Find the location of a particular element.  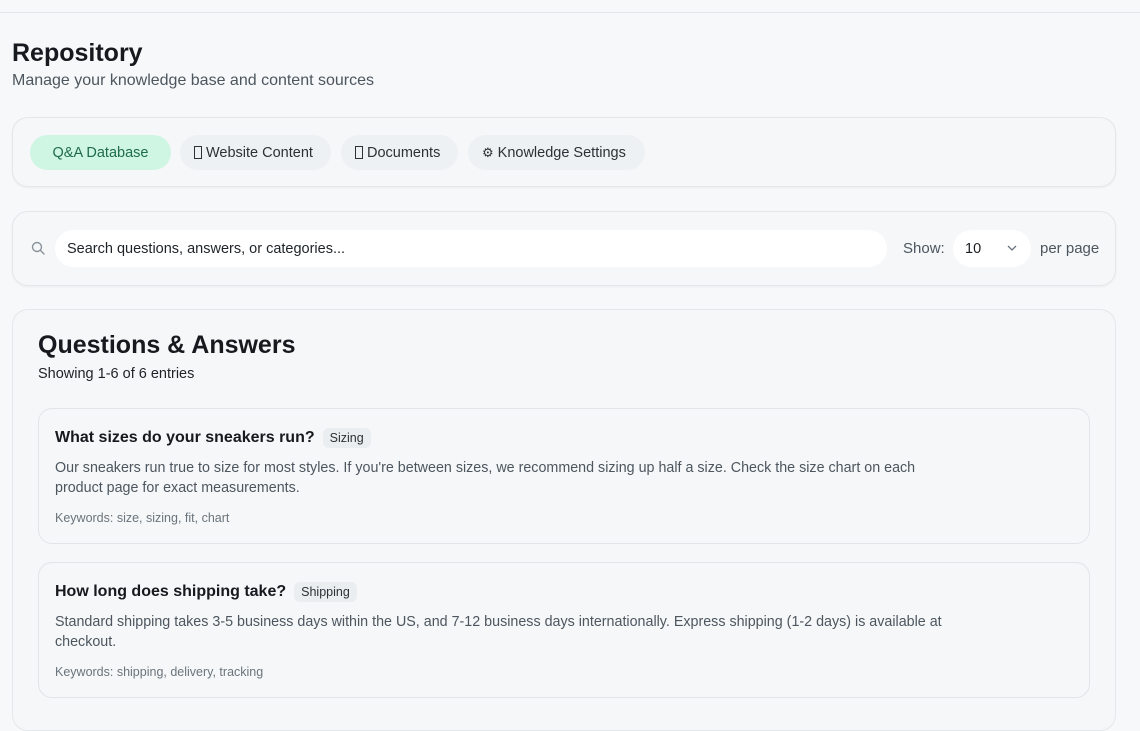

tab-qa-database: Q&A Database is located at coordinates (100, 152).